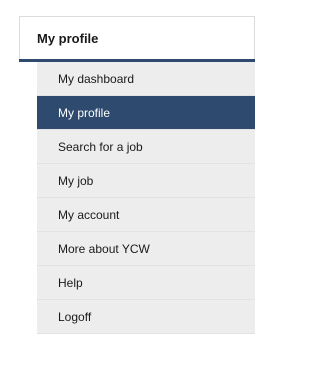 This screenshot has width=320, height=388. I want to click on sidebar-item-my-dashboard: My dashboard, so click(146, 79).